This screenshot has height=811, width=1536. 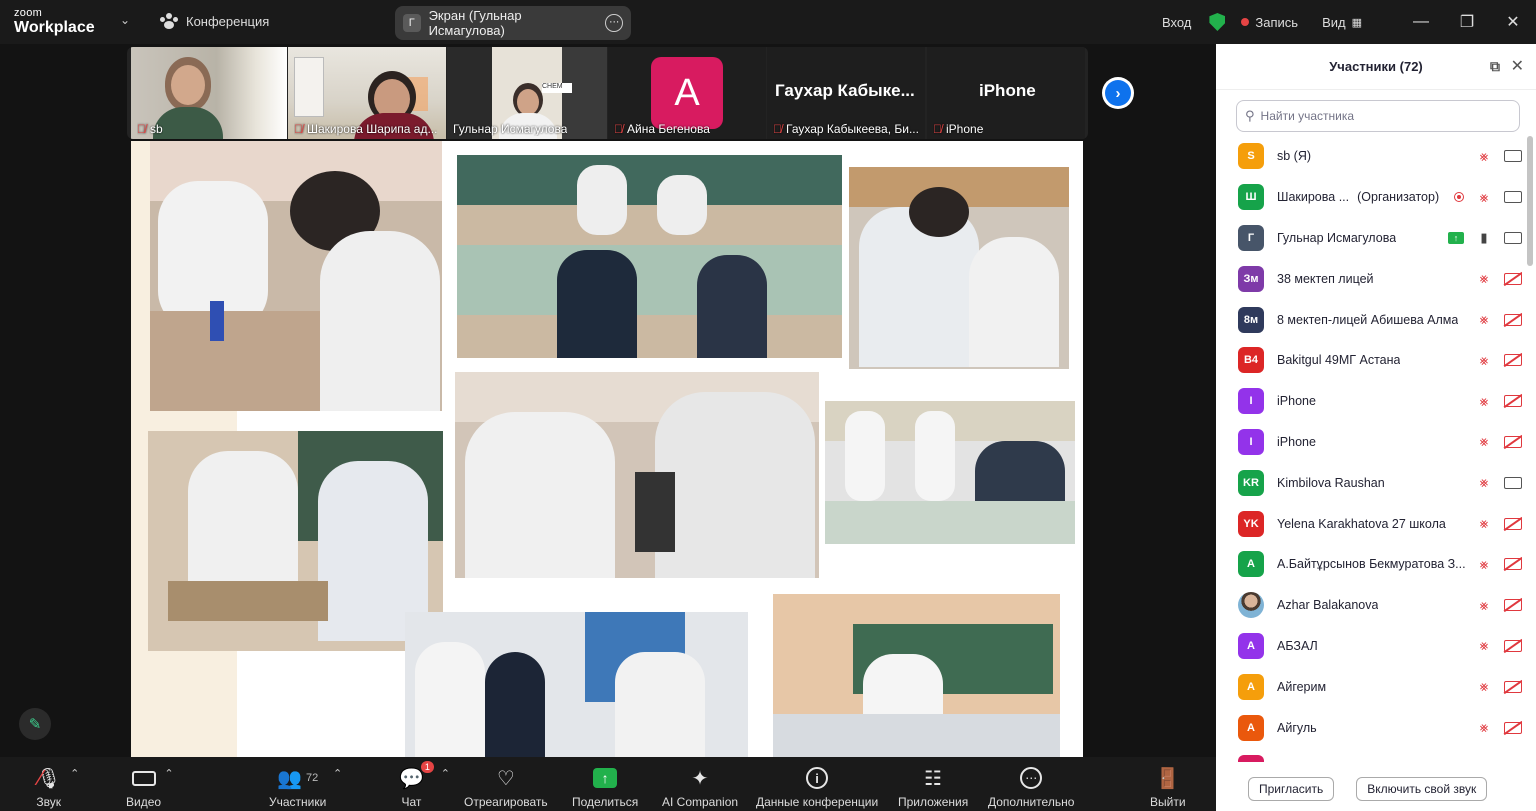 I want to click on more-options-icon: ⋯, so click(x=614, y=23).